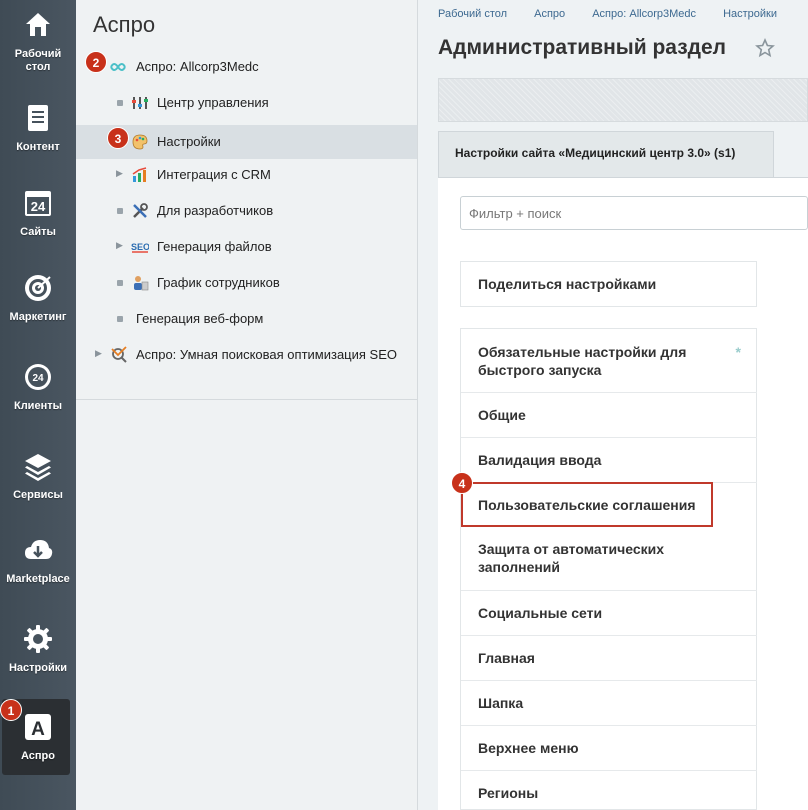 The height and width of the screenshot is (810, 808). What do you see at coordinates (644, 14) in the screenshot?
I see `breadcrumb-link-allcorp3medc: Аспро: Allcorp3Medc` at bounding box center [644, 14].